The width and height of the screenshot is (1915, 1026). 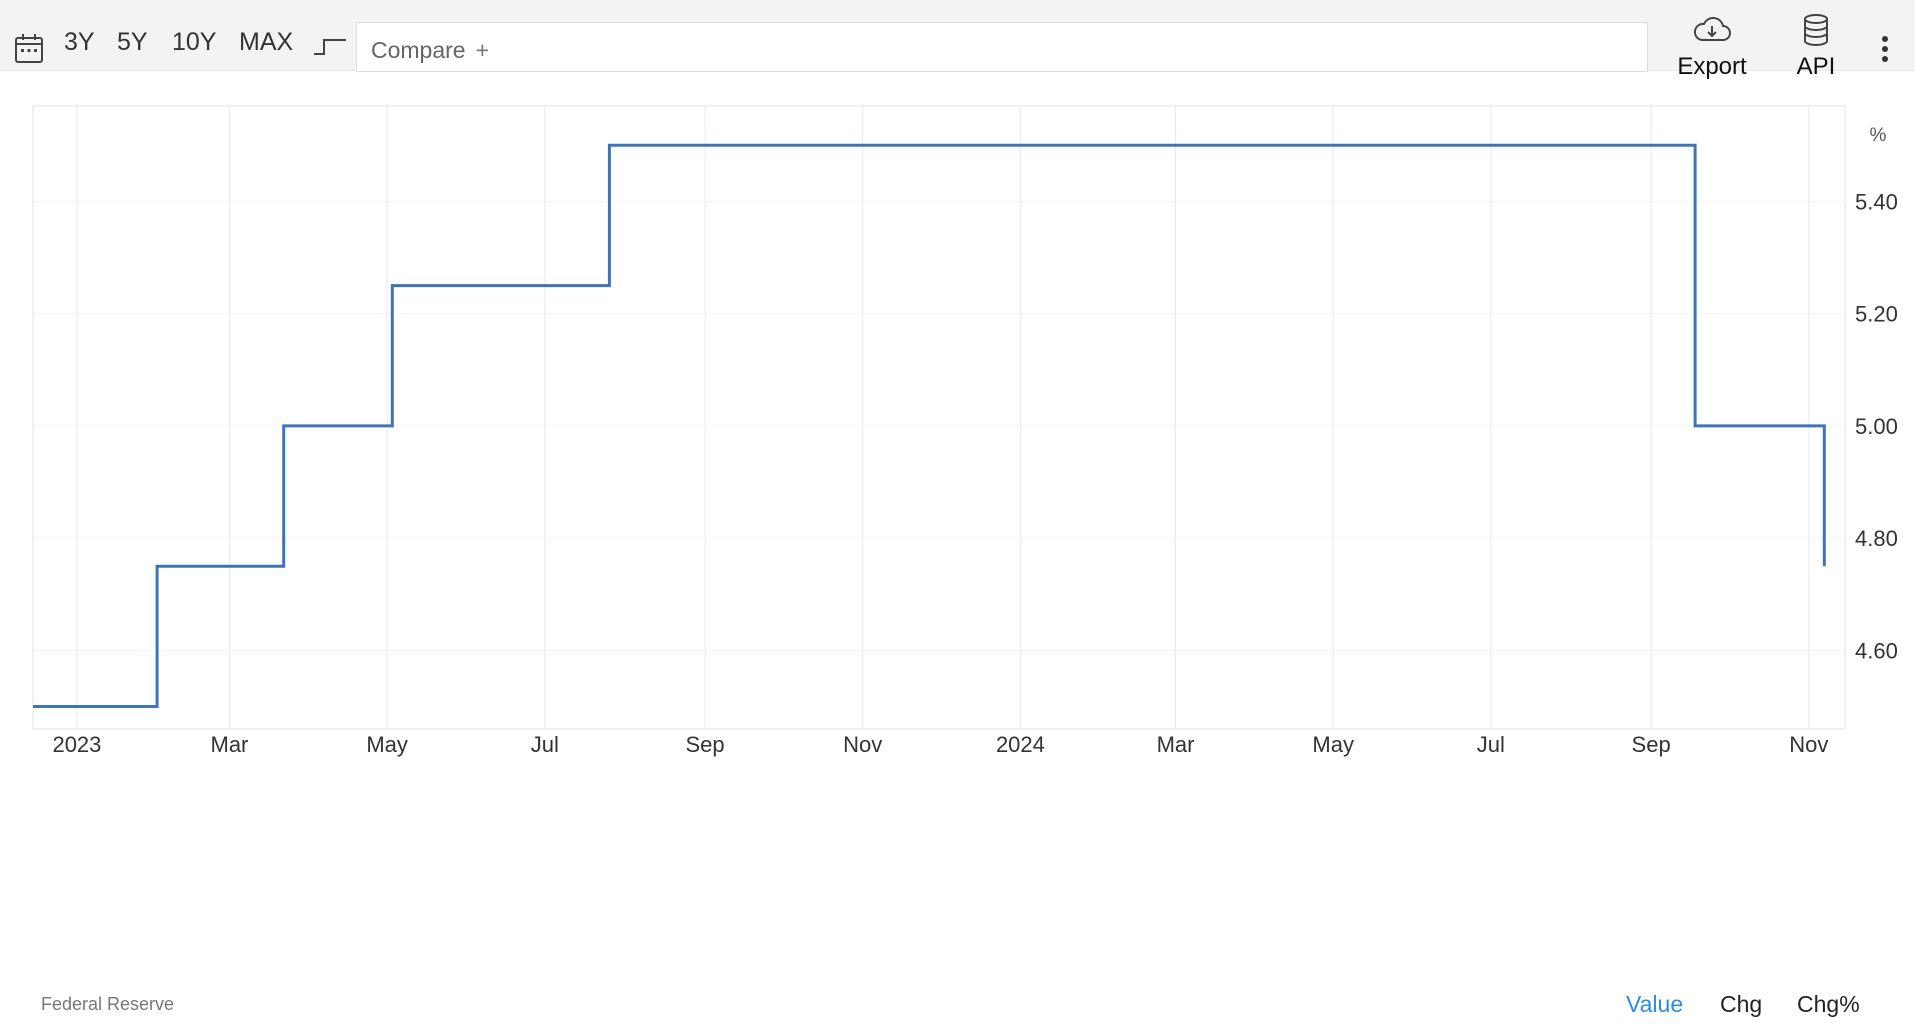 I want to click on y-tick-label: 4.80, so click(x=1876, y=538).